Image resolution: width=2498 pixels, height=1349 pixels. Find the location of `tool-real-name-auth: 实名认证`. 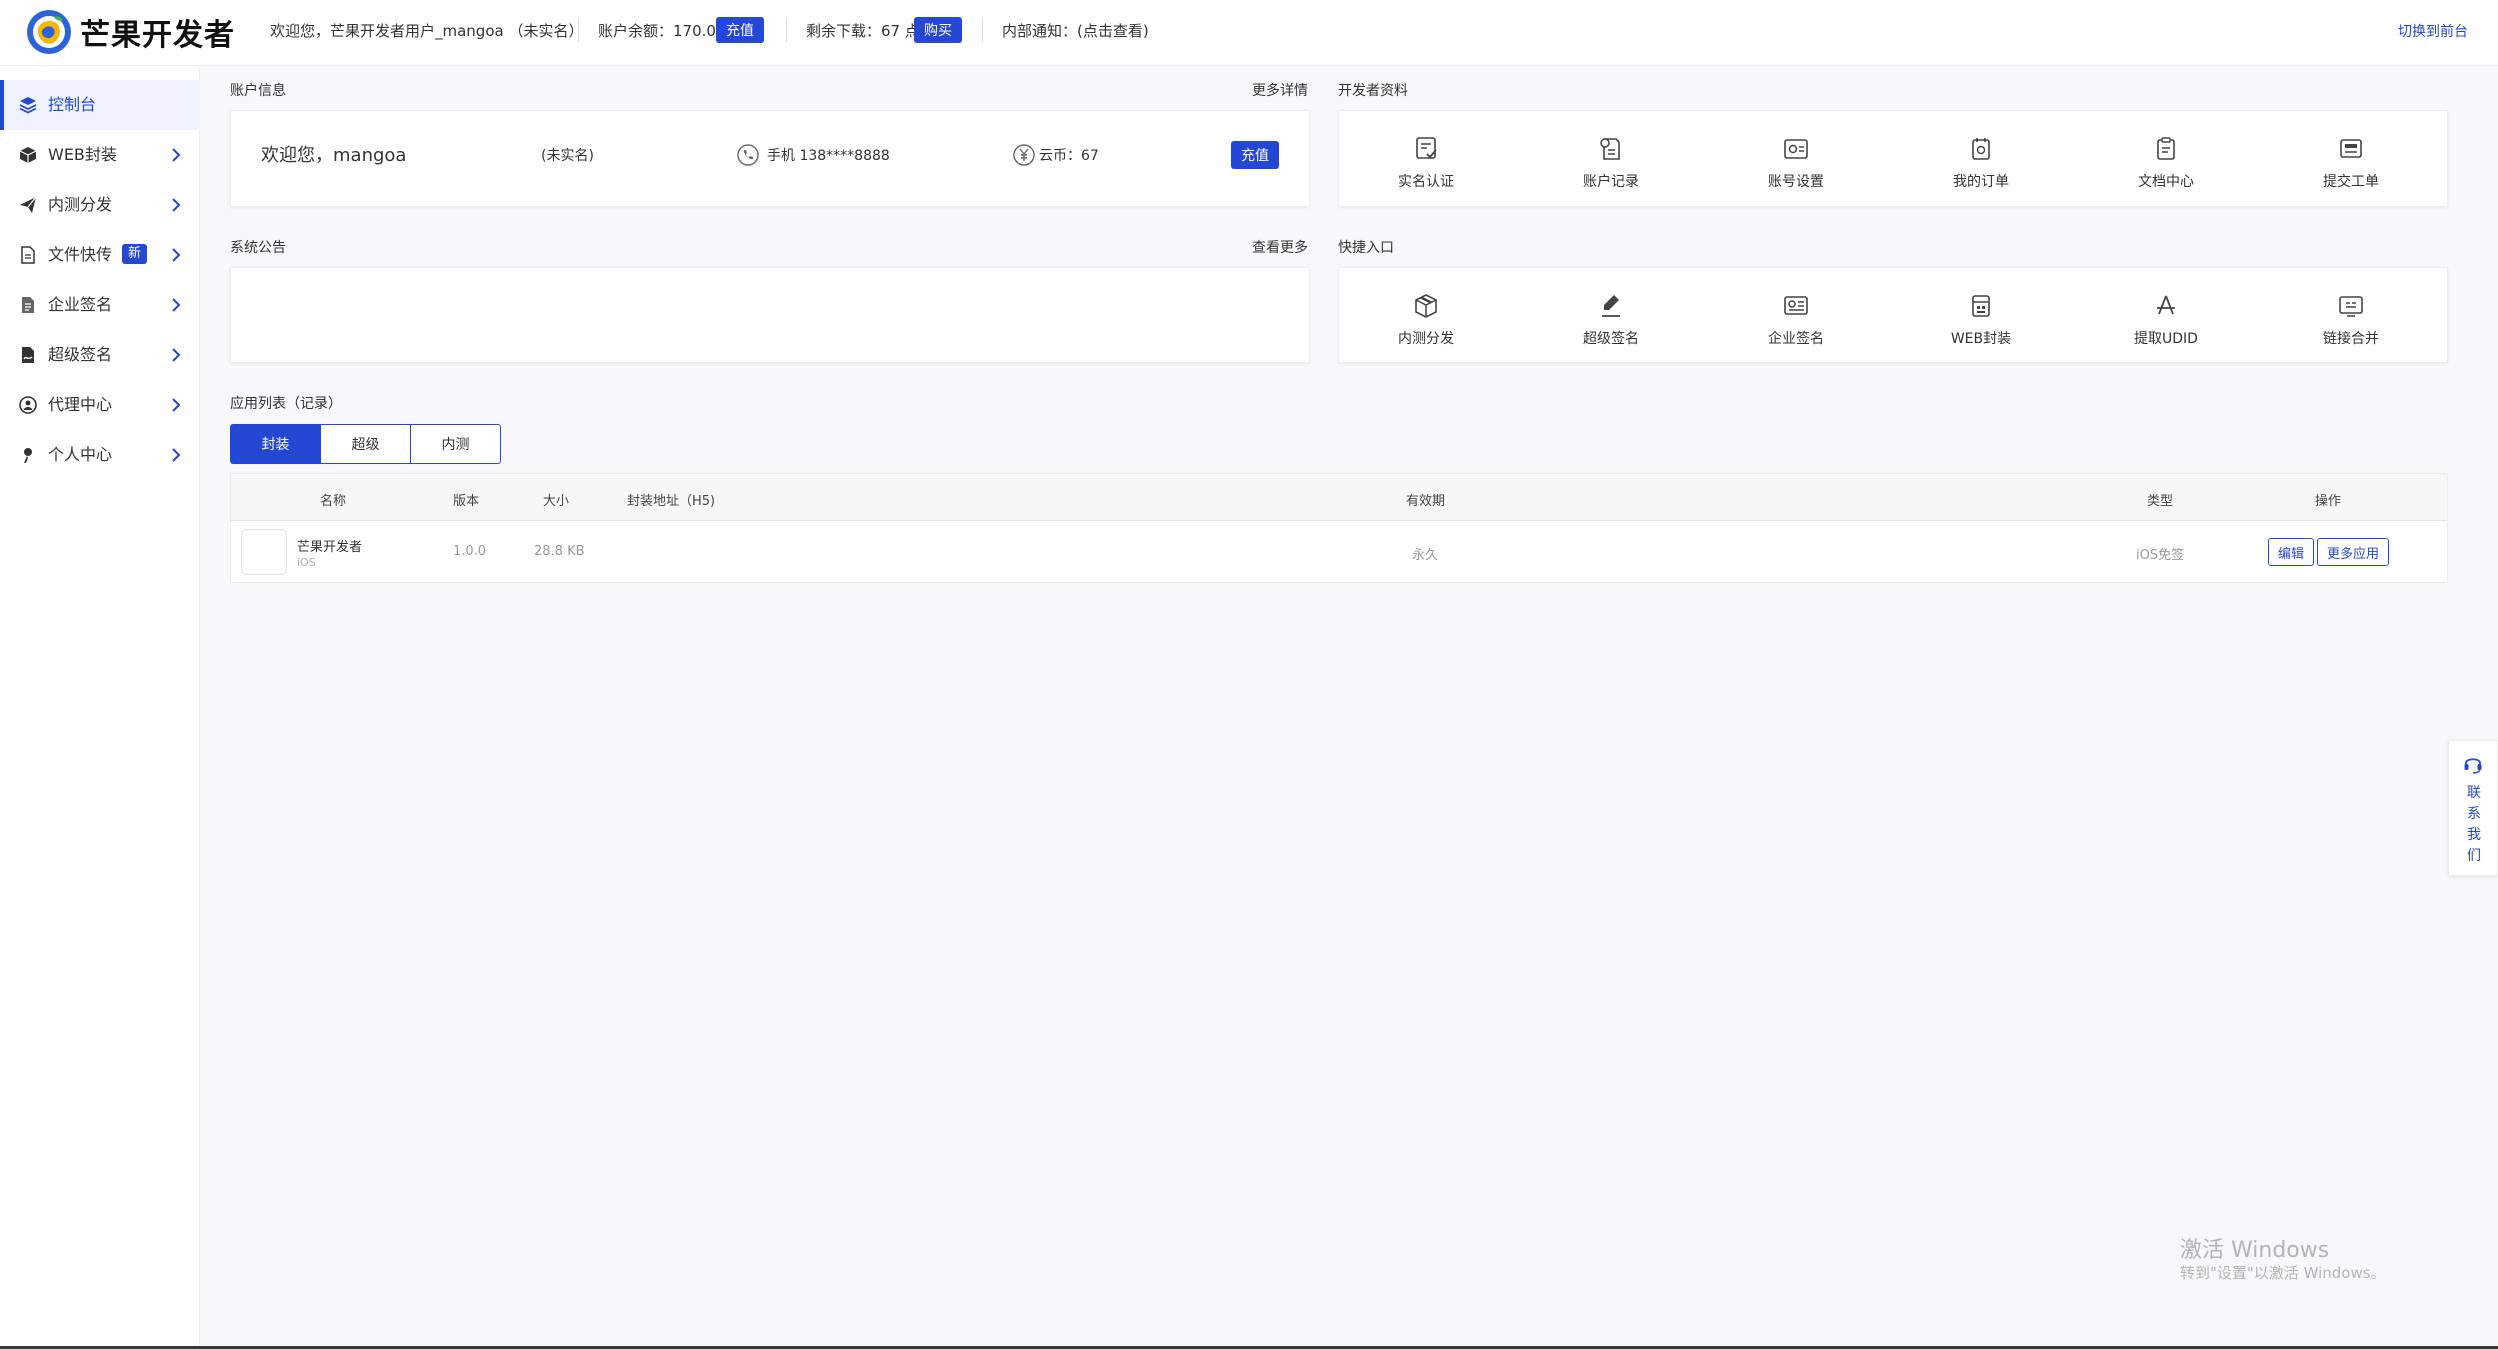

tool-real-name-auth: 实名认证 is located at coordinates (1426, 154).